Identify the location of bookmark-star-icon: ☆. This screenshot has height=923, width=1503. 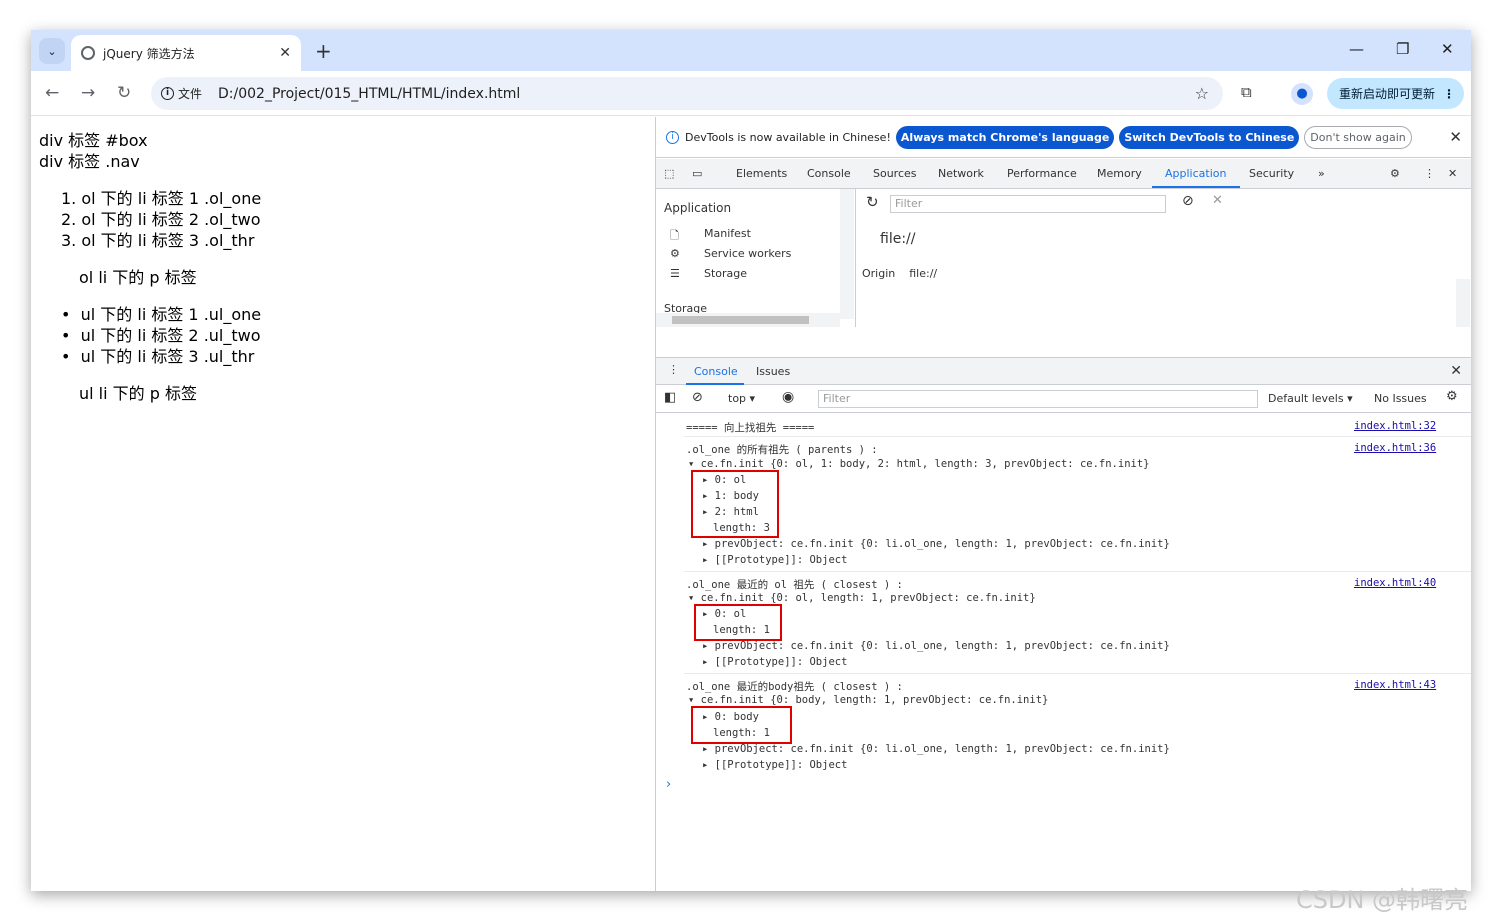
(1202, 93).